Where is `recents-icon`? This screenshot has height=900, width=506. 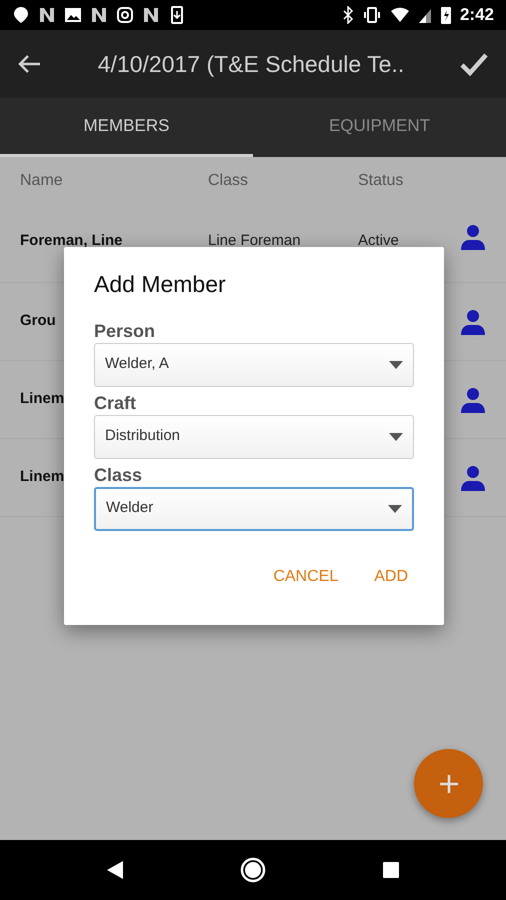 recents-icon is located at coordinates (391, 870).